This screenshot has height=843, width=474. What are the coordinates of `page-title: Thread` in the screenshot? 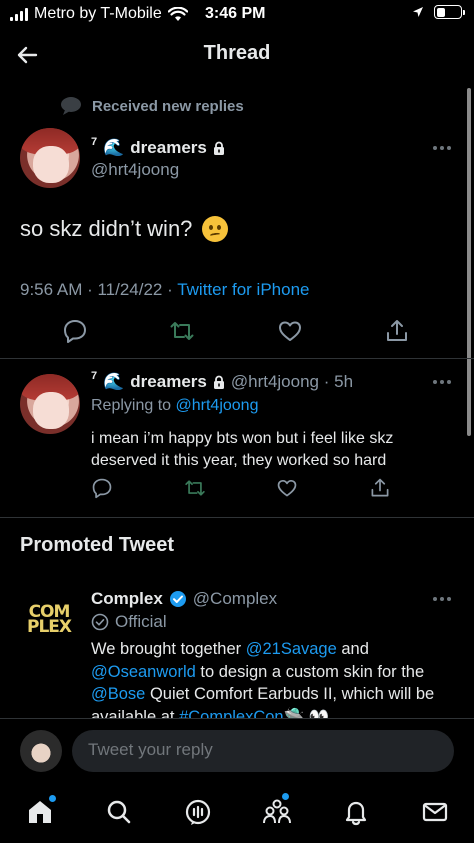 It's located at (237, 53).